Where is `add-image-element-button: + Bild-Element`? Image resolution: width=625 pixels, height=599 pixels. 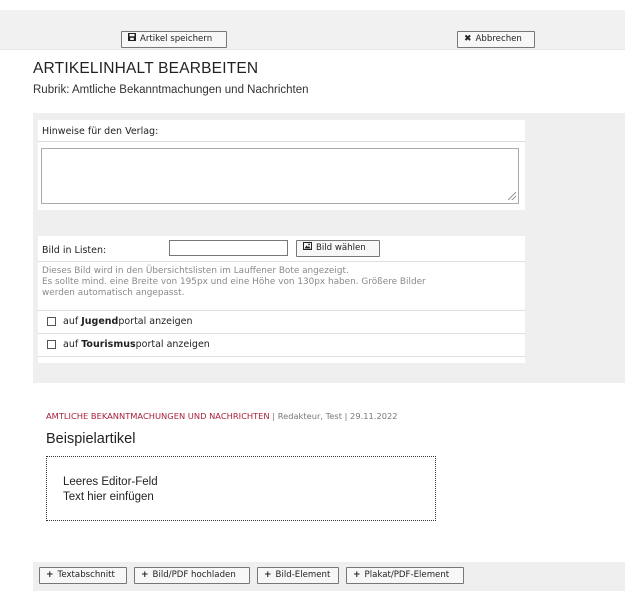 add-image-element-button: + Bild-Element is located at coordinates (298, 575).